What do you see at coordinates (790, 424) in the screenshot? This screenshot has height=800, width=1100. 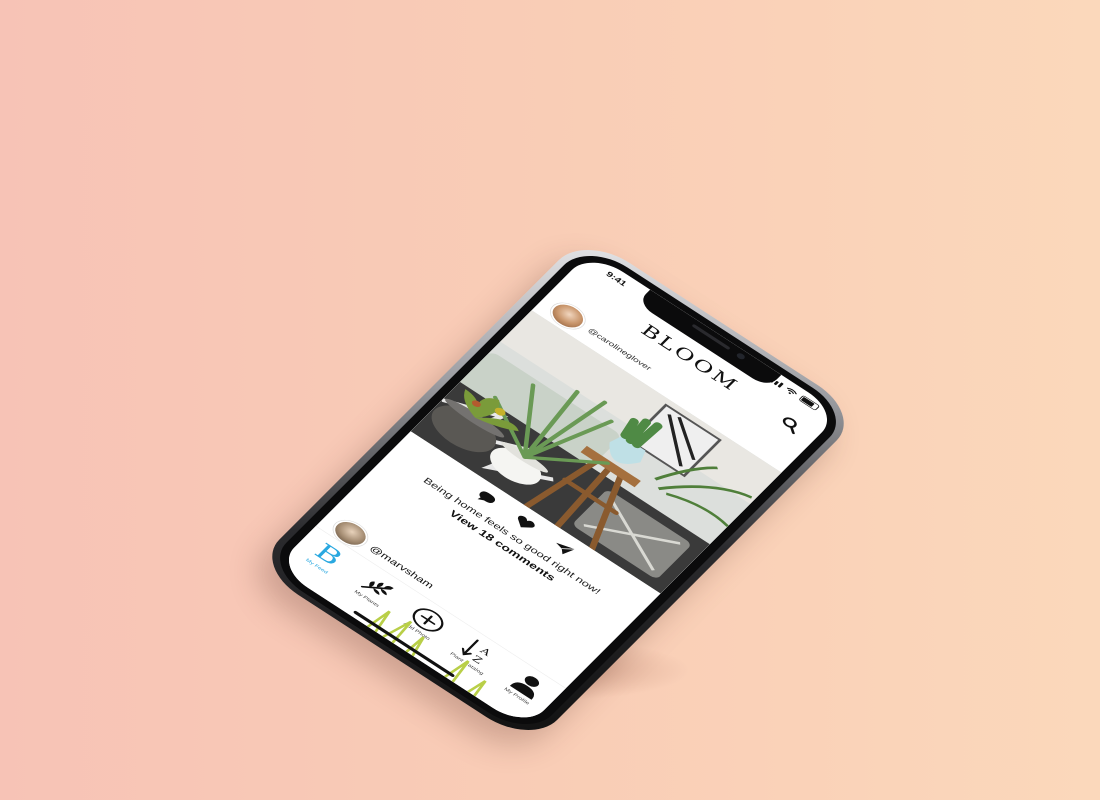 I see `search-icon` at bounding box center [790, 424].